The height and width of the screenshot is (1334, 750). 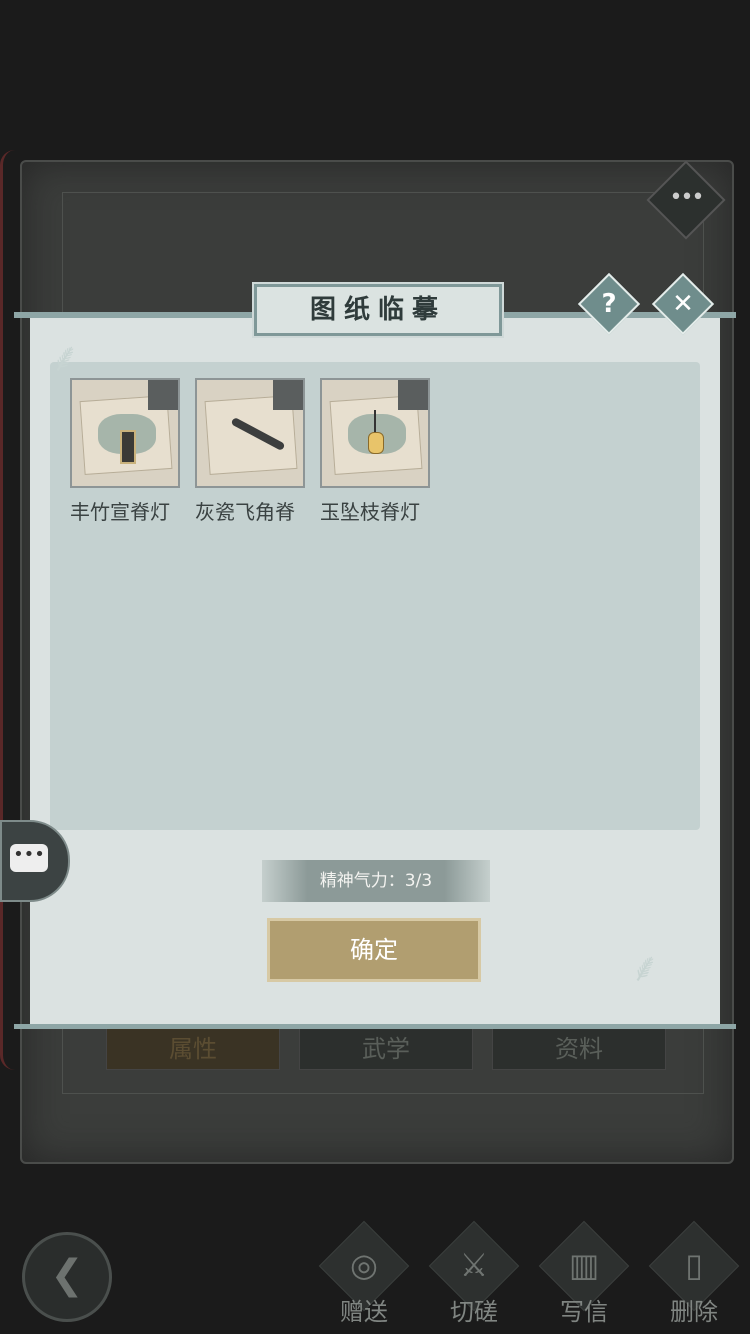 What do you see at coordinates (375, 421) in the screenshot?
I see `lantern-string` at bounding box center [375, 421].